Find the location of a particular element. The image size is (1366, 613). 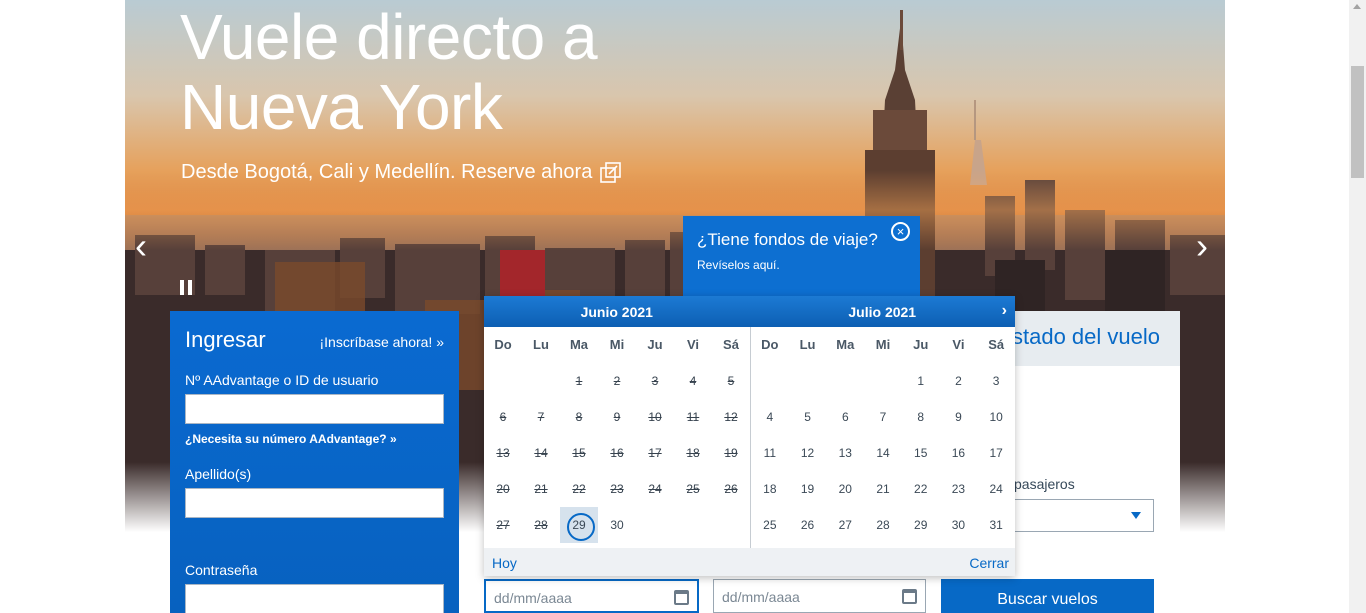

calendar-day: 6 is located at coordinates (845, 417).